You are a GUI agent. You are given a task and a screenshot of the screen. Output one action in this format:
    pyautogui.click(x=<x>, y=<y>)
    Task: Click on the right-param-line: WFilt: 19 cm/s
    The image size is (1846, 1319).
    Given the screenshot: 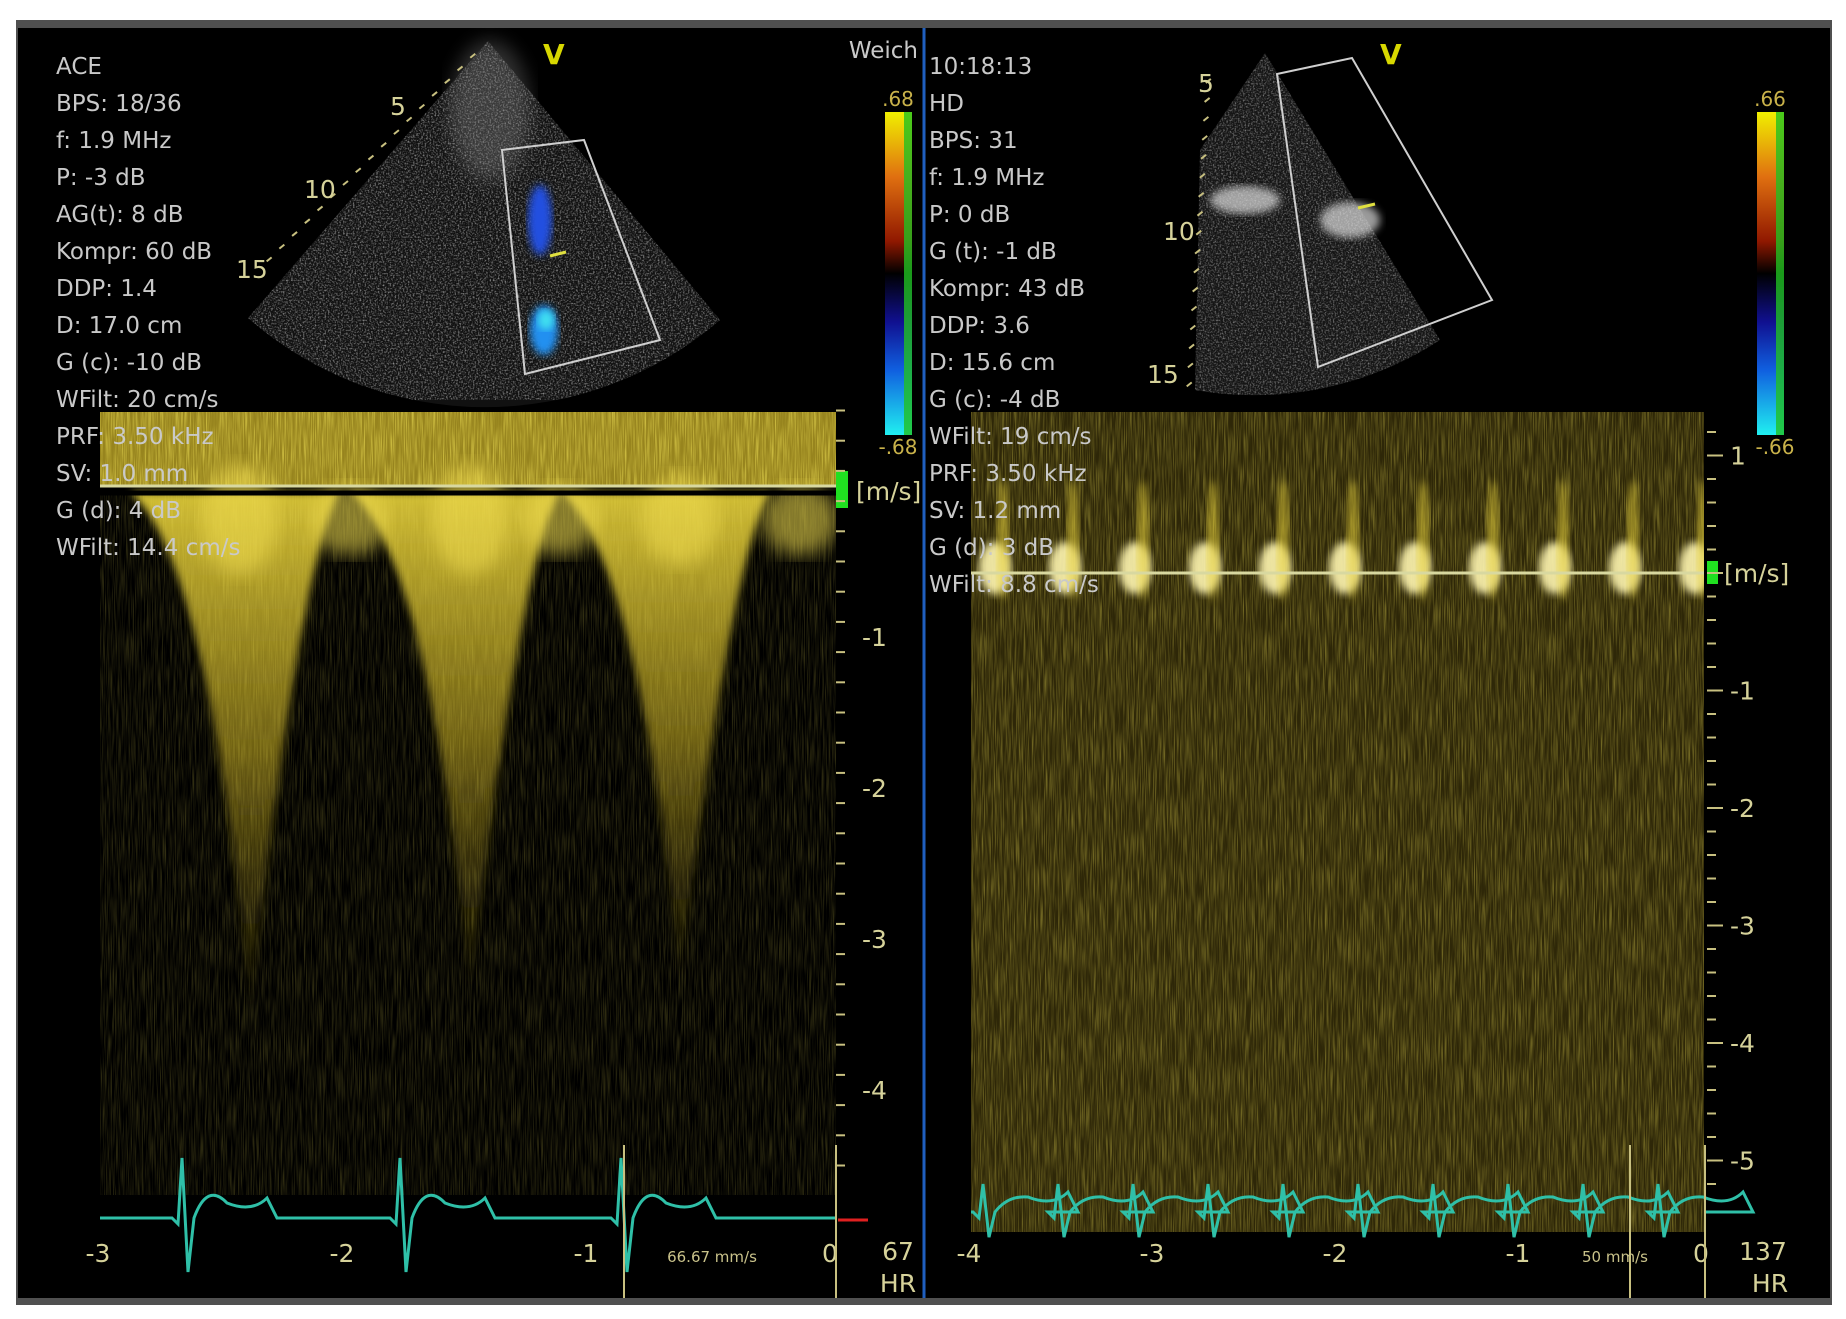 What is the action you would take?
    pyautogui.click(x=1010, y=437)
    